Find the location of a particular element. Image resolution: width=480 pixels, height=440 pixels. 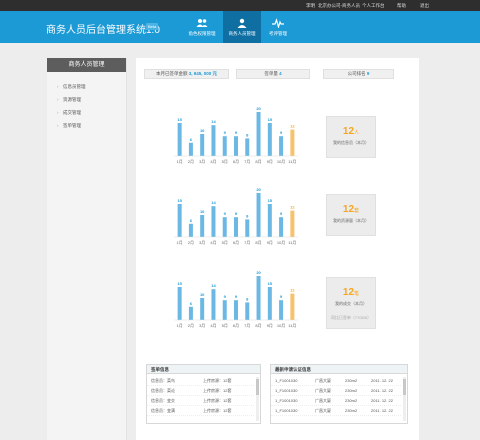

kpi-label: 我的资源量（本月） is located at coordinates (351, 220).